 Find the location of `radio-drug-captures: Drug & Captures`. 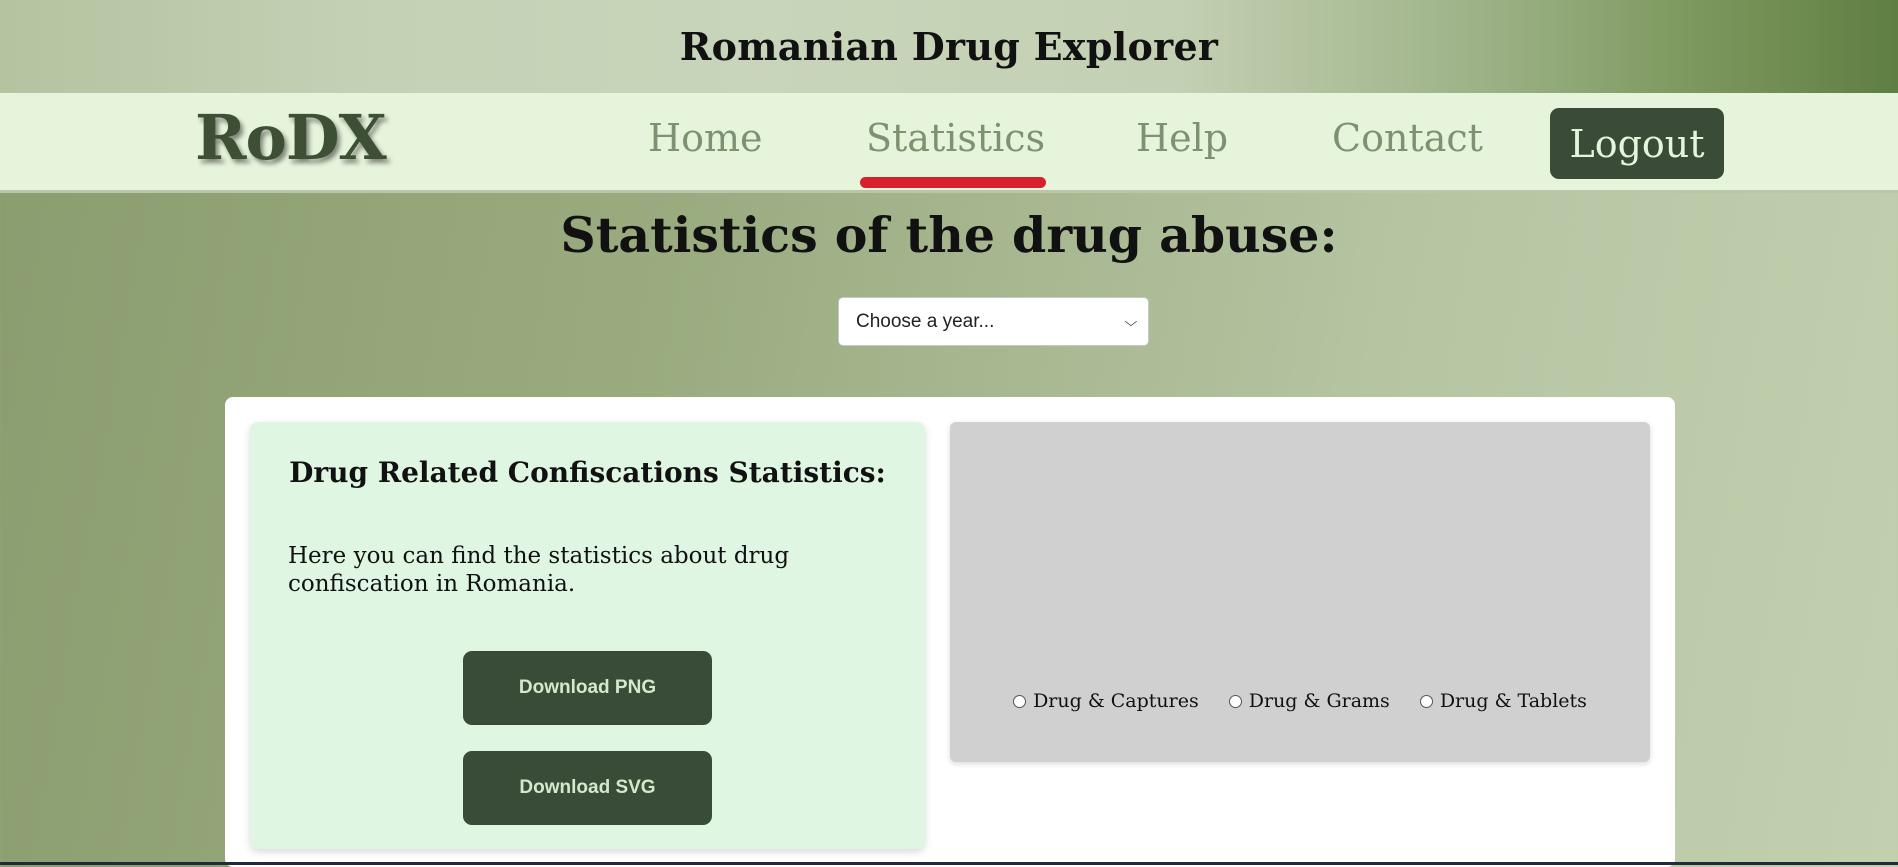

radio-drug-captures: Drug & Captures is located at coordinates (1106, 701).